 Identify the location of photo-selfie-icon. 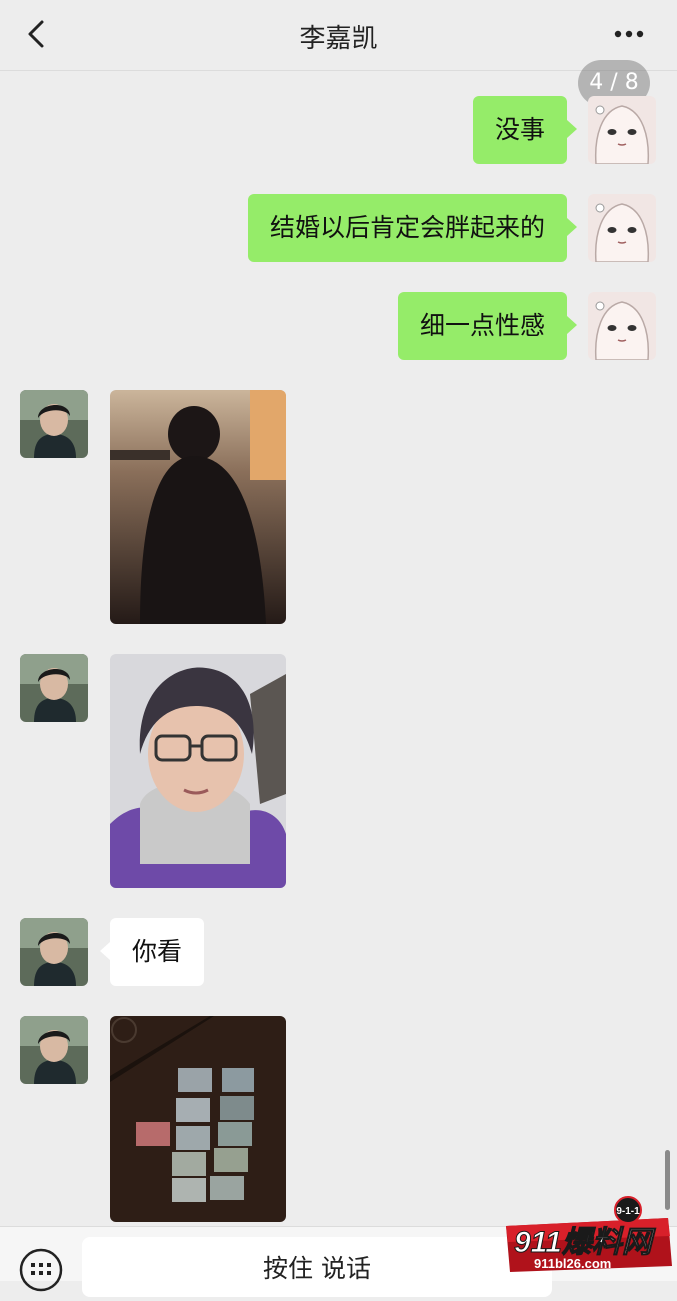
(198, 771).